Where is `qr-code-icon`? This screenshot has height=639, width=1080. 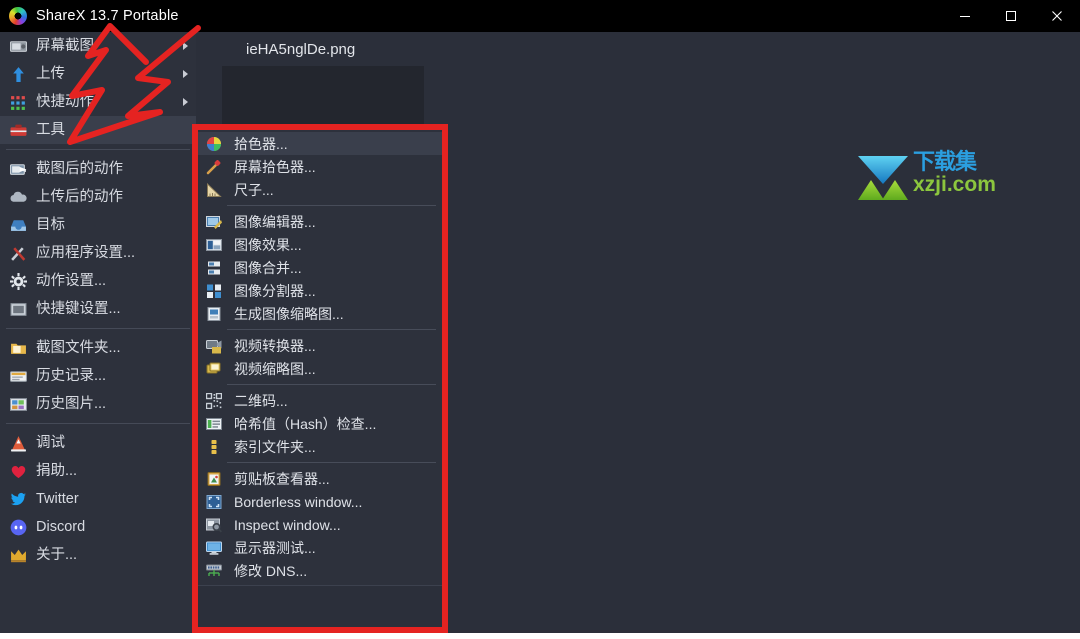
qr-code-icon is located at coordinates (214, 400).